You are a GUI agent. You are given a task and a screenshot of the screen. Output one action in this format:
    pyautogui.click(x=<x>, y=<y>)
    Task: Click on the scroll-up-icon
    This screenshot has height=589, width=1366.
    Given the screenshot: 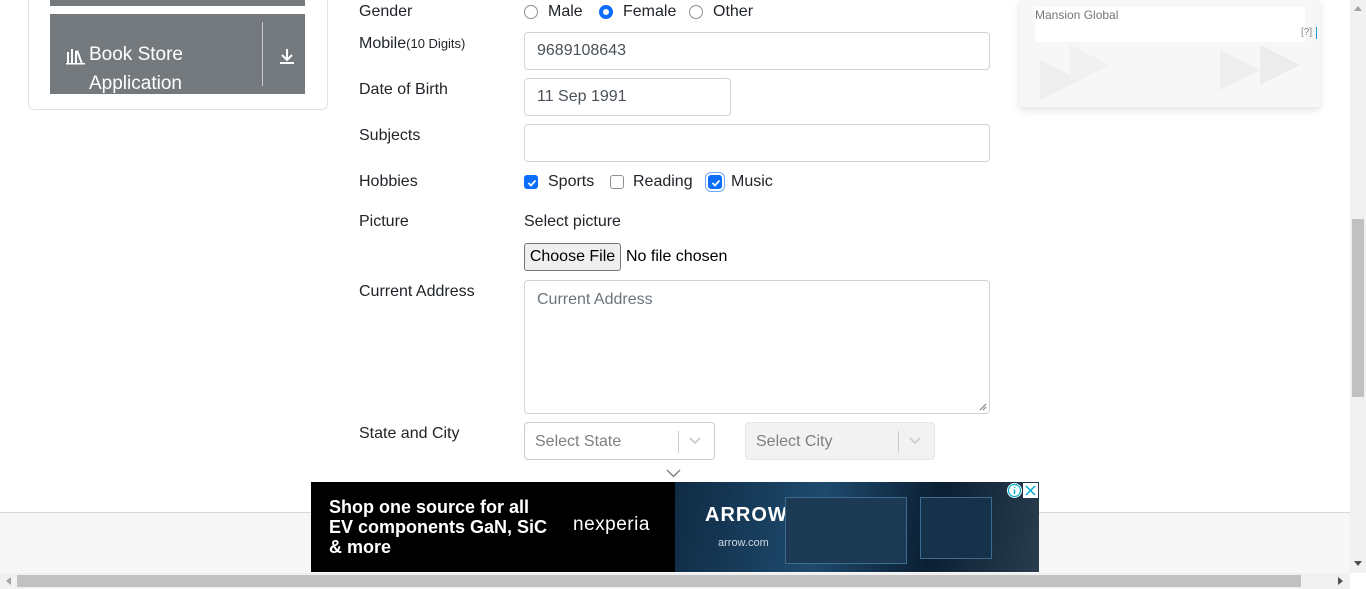 What is the action you would take?
    pyautogui.click(x=1358, y=8)
    